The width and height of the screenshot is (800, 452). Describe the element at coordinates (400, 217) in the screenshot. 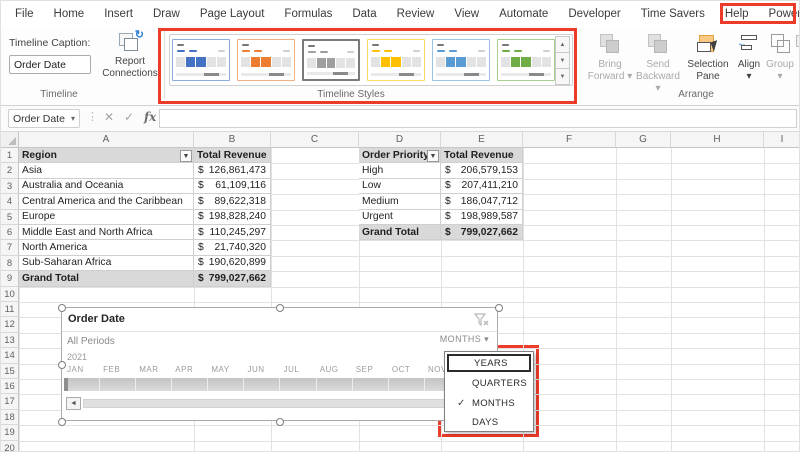

I see `label-cell: Urgent` at that location.